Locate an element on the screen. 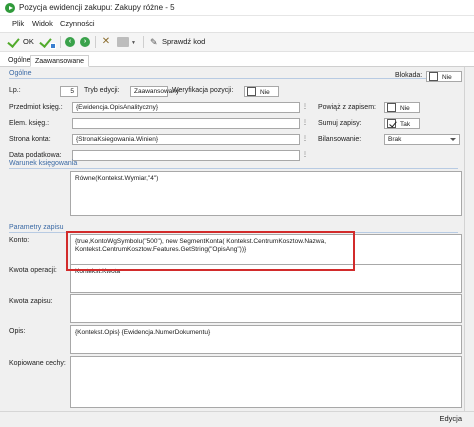 The height and width of the screenshot is (427, 474). powiaz-toggle: Nie is located at coordinates (402, 107).